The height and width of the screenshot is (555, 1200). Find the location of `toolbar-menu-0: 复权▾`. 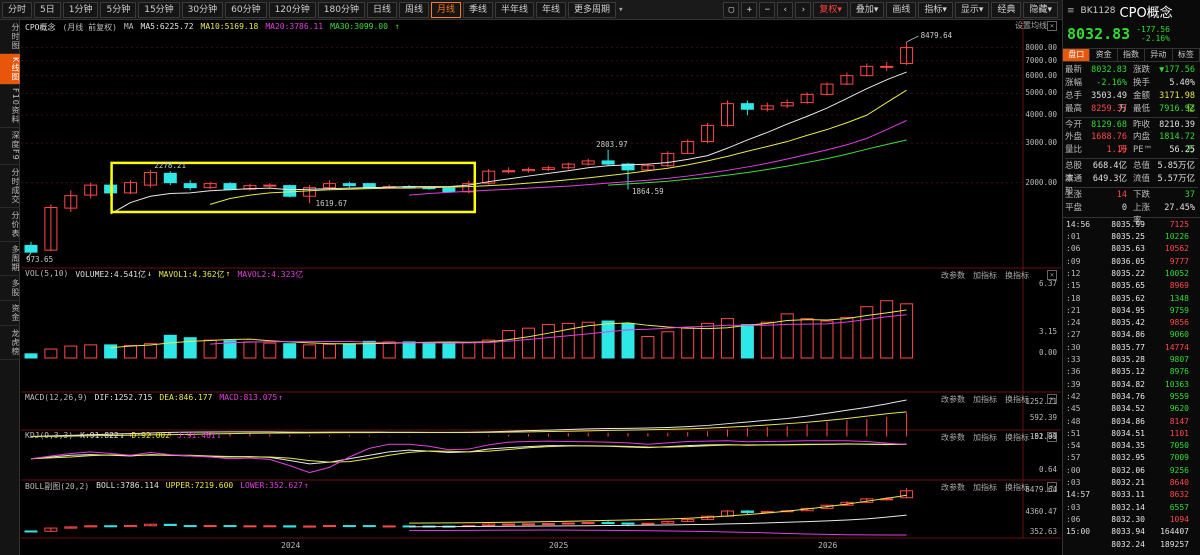

toolbar-menu-0: 复权▾ is located at coordinates (830, 10).